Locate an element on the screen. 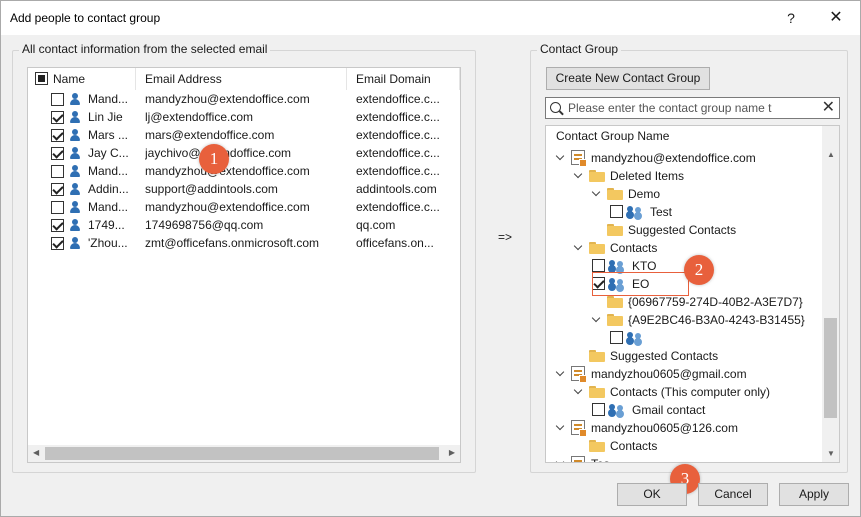 The height and width of the screenshot is (517, 861). vertical-scroll-thumb is located at coordinates (830, 368).